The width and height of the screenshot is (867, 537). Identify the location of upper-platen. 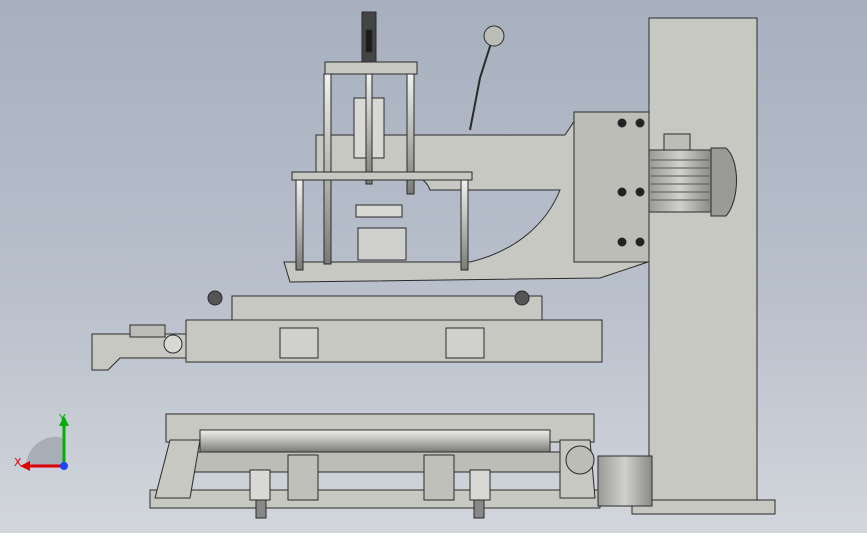
(387, 308).